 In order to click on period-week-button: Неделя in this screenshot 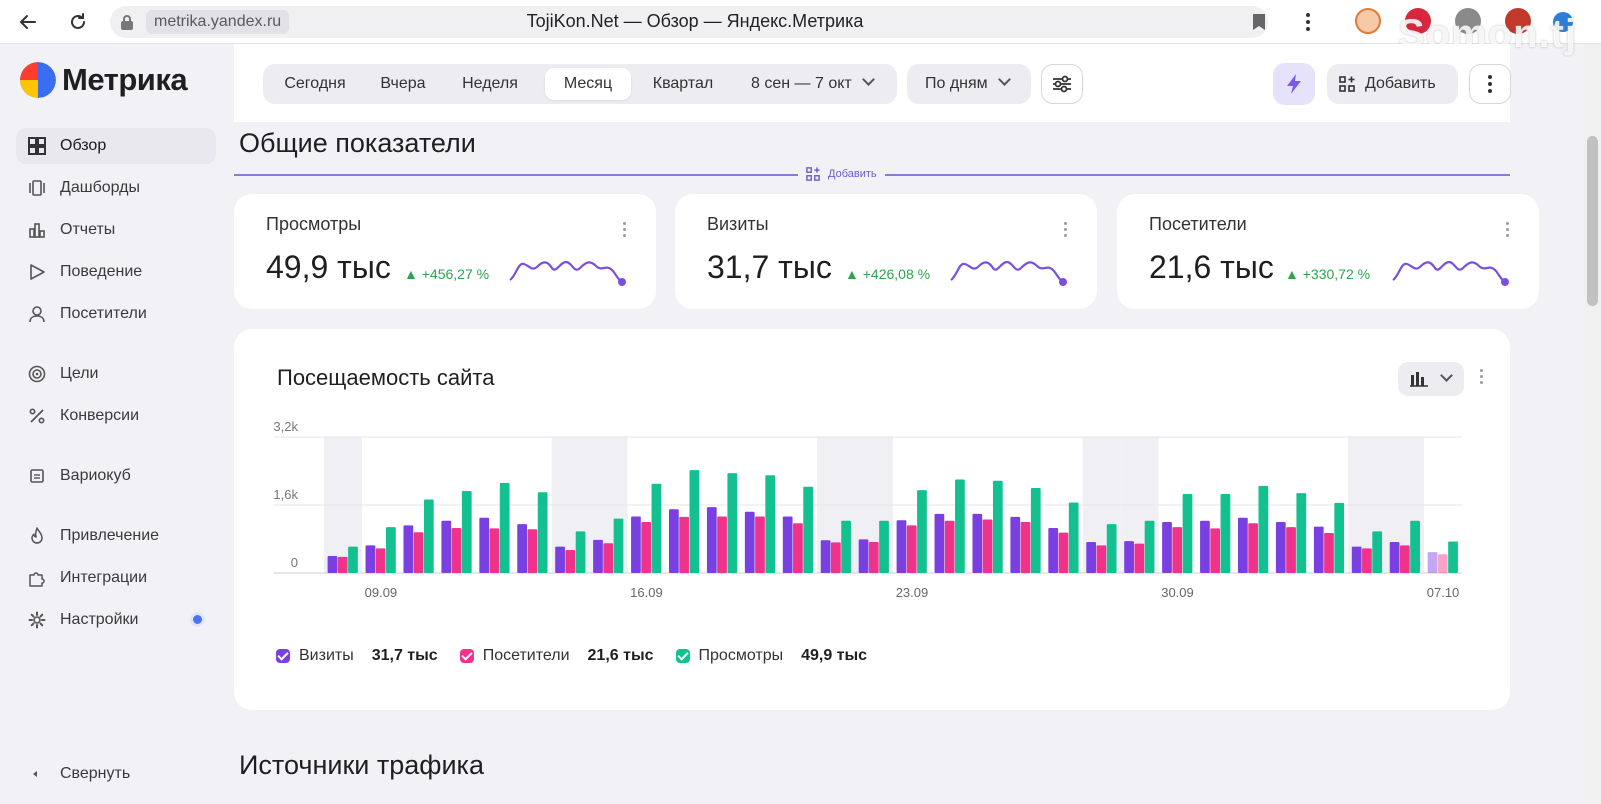, I will do `click(490, 84)`.